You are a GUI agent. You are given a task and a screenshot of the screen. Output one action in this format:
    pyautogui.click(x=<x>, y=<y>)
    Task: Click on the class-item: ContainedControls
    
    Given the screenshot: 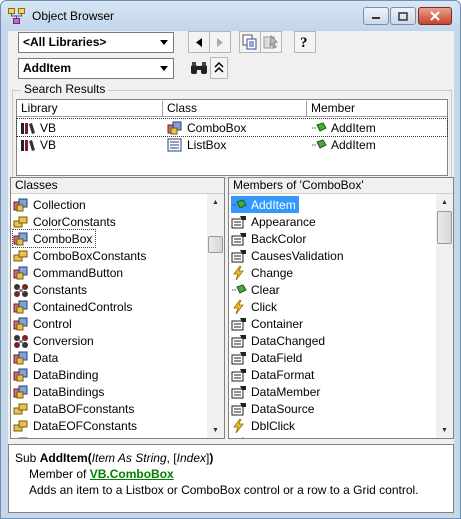 What is the action you would take?
    pyautogui.click(x=74, y=306)
    